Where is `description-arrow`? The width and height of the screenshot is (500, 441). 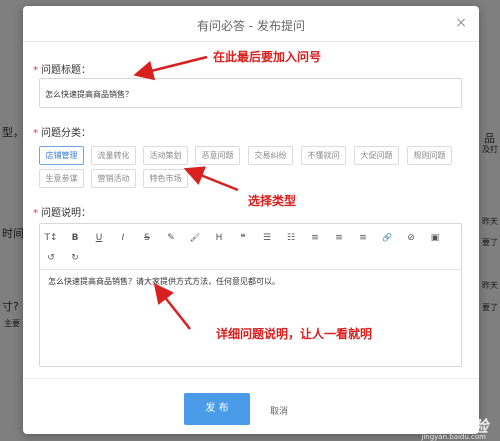
description-arrow is located at coordinates (172, 306).